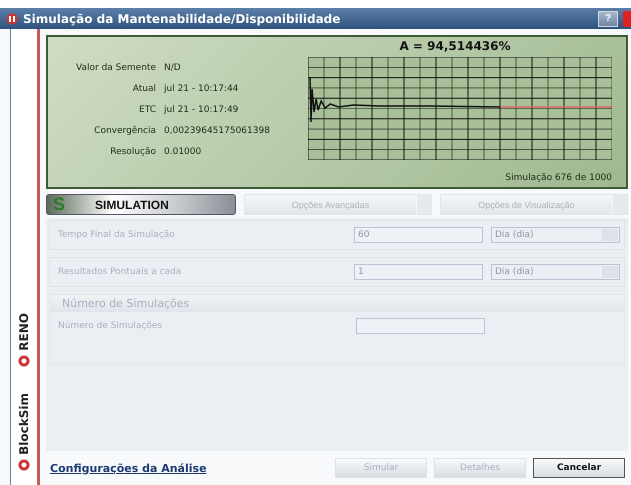 Image resolution: width=631 pixels, height=485 pixels. What do you see at coordinates (117, 235) in the screenshot?
I see `field-label: Tempo Final da Simulação` at bounding box center [117, 235].